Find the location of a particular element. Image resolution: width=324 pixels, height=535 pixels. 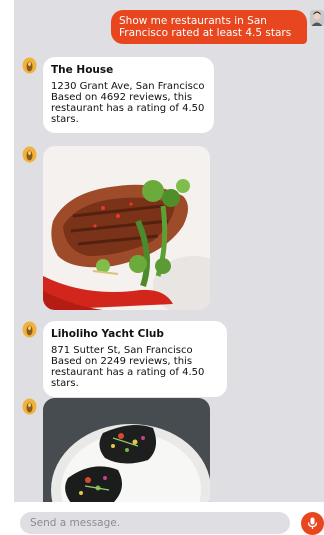

mic-button is located at coordinates (312, 523).